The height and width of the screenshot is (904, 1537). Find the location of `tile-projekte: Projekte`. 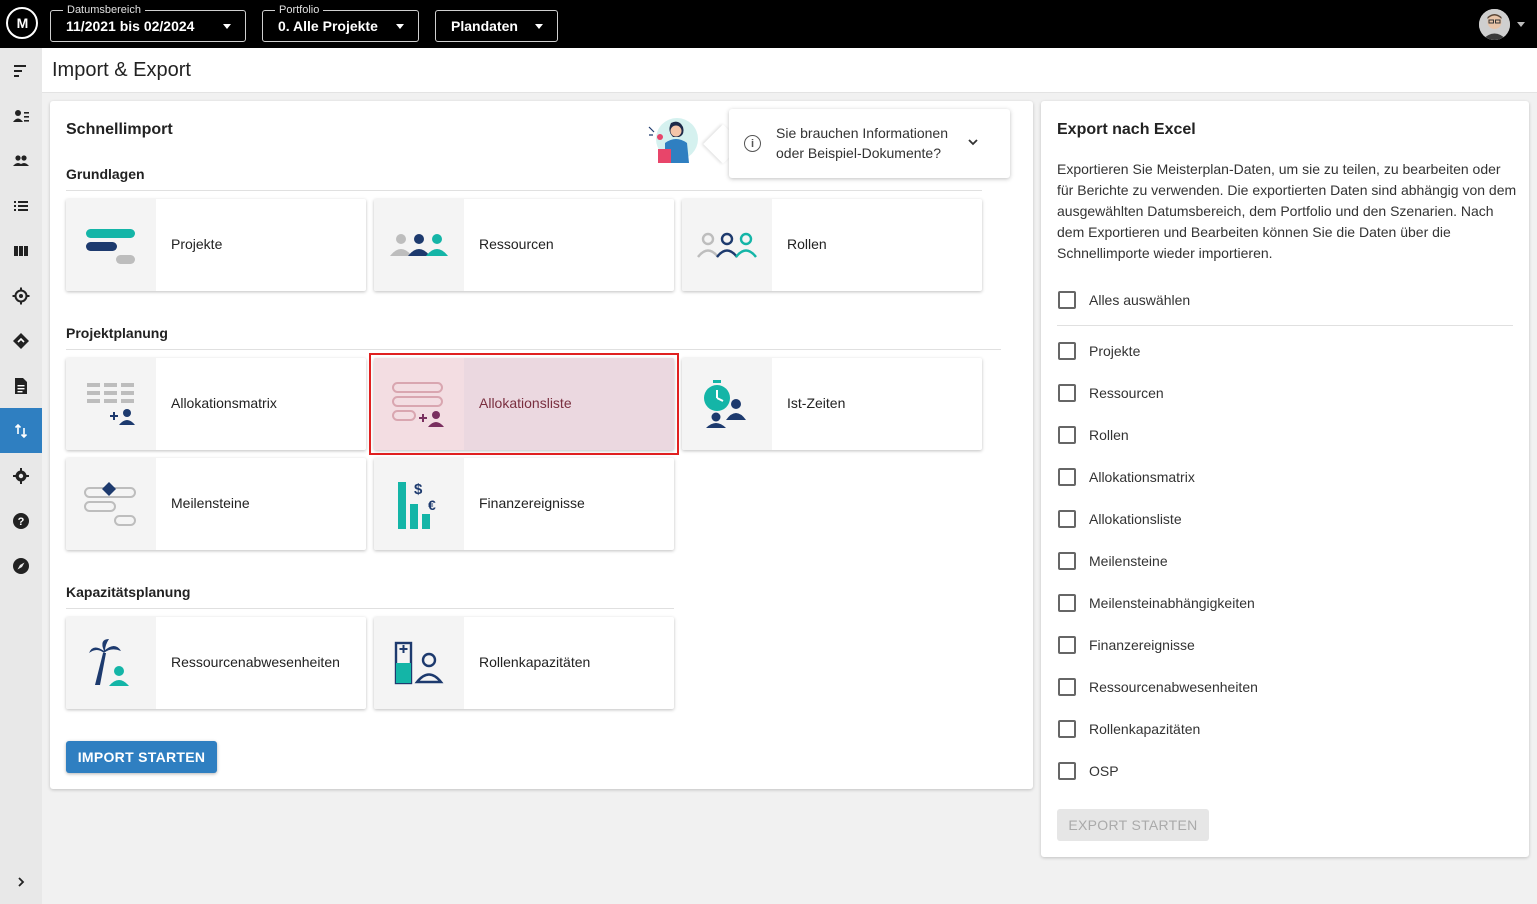

tile-projekte: Projekte is located at coordinates (216, 245).